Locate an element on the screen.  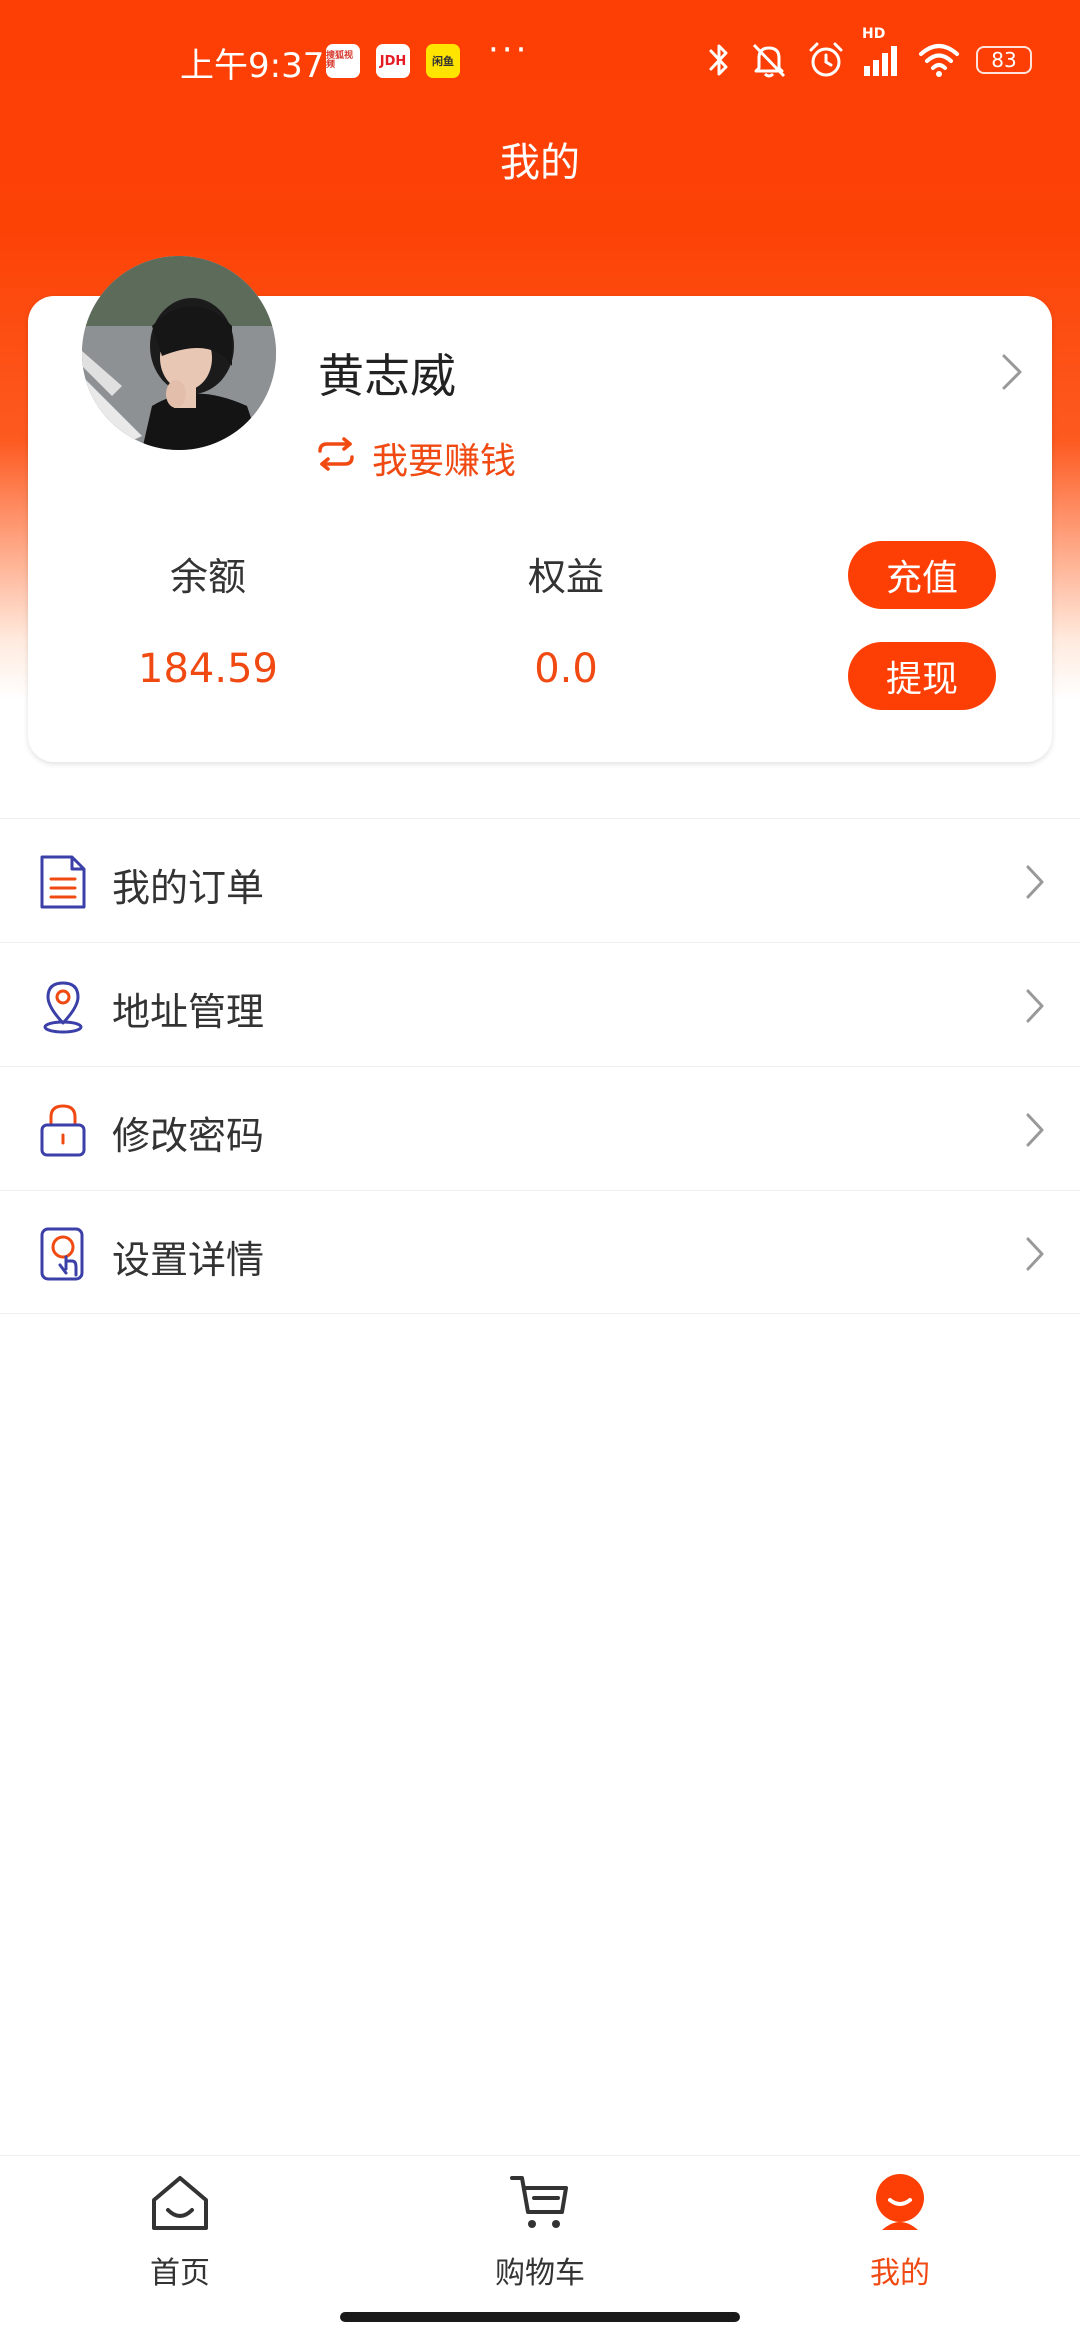
swap-arrows-icon is located at coordinates (336, 458).